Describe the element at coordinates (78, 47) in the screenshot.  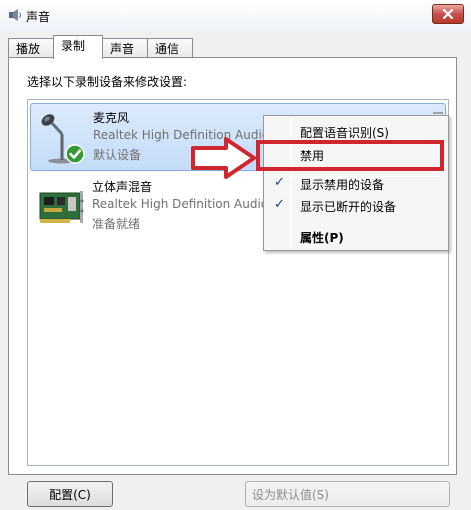
I see `tab-recording: 录制` at that location.